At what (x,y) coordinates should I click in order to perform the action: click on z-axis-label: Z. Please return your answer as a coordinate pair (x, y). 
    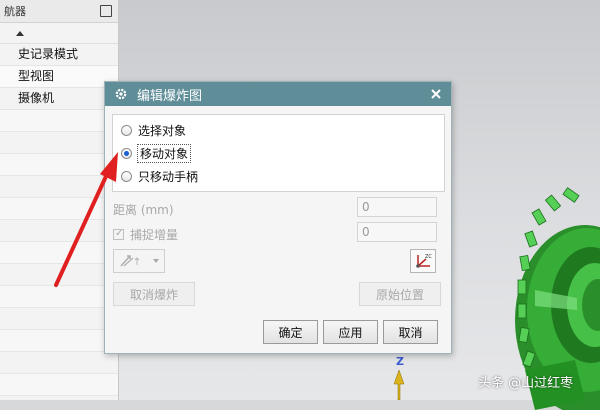
    Looking at the image, I should click on (400, 361).